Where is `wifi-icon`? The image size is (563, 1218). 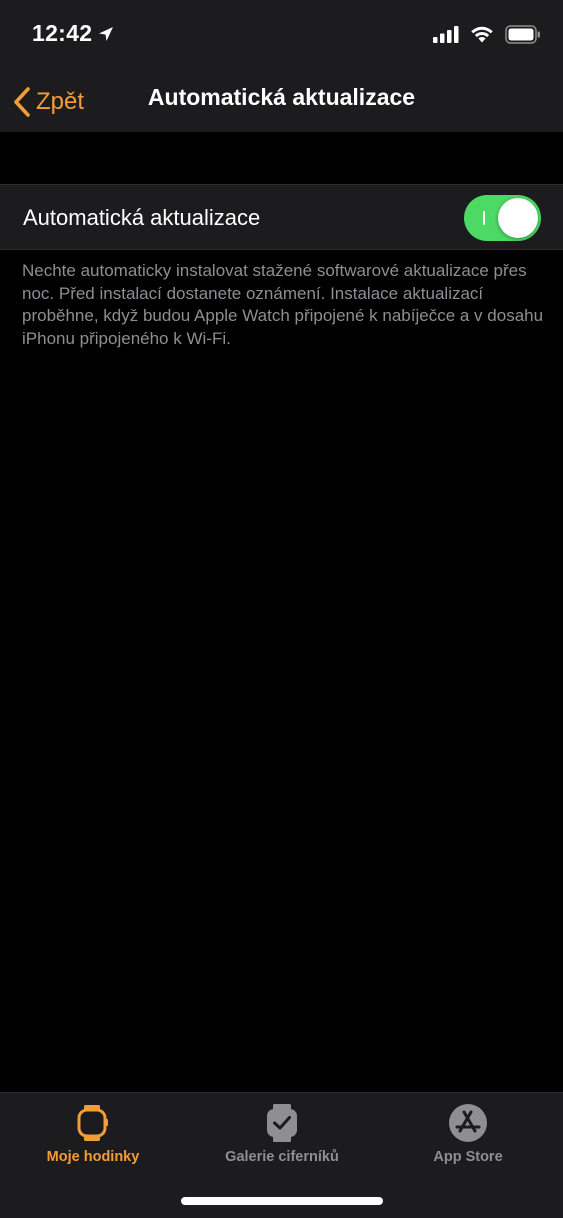 wifi-icon is located at coordinates (482, 34).